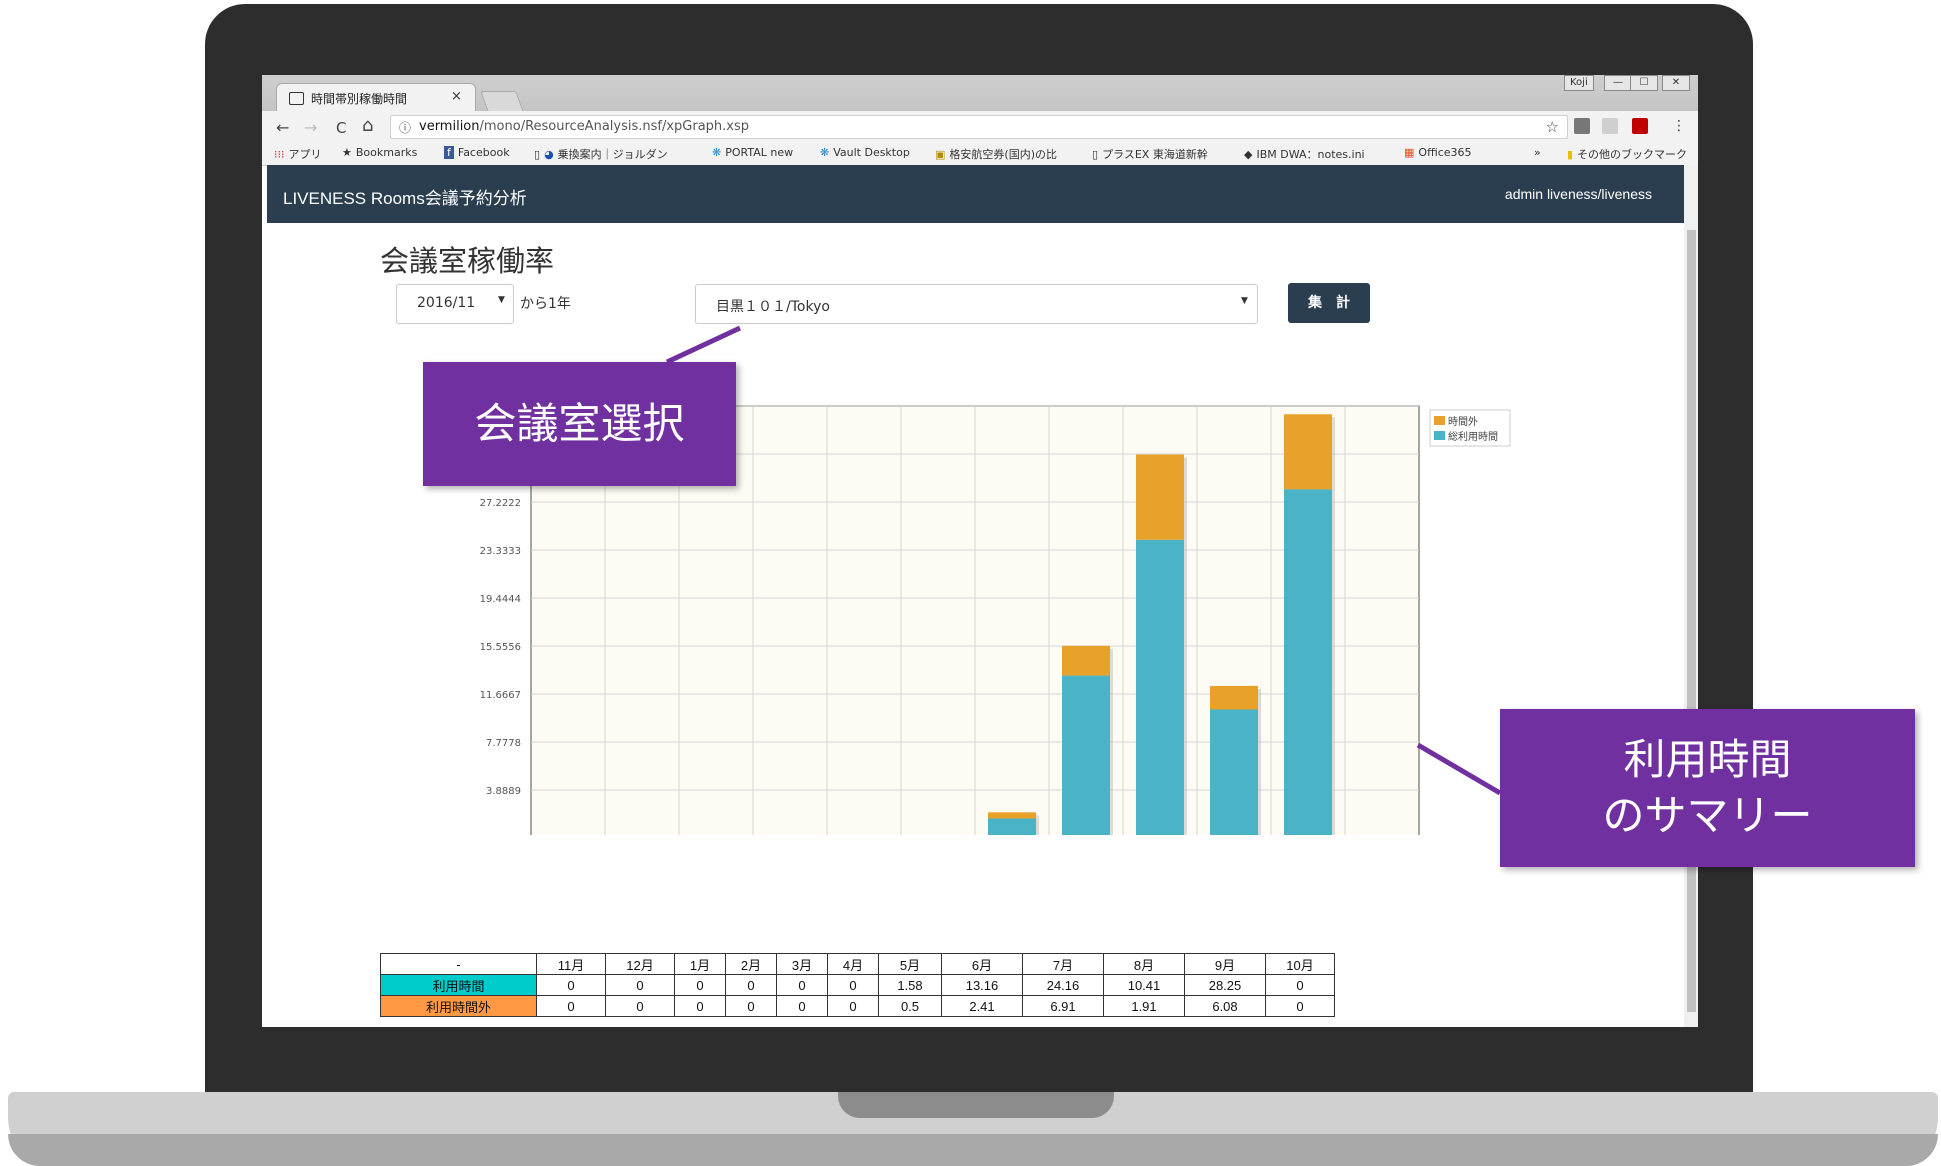  What do you see at coordinates (751, 964) in the screenshot?
I see `table-header-cell: 2月` at bounding box center [751, 964].